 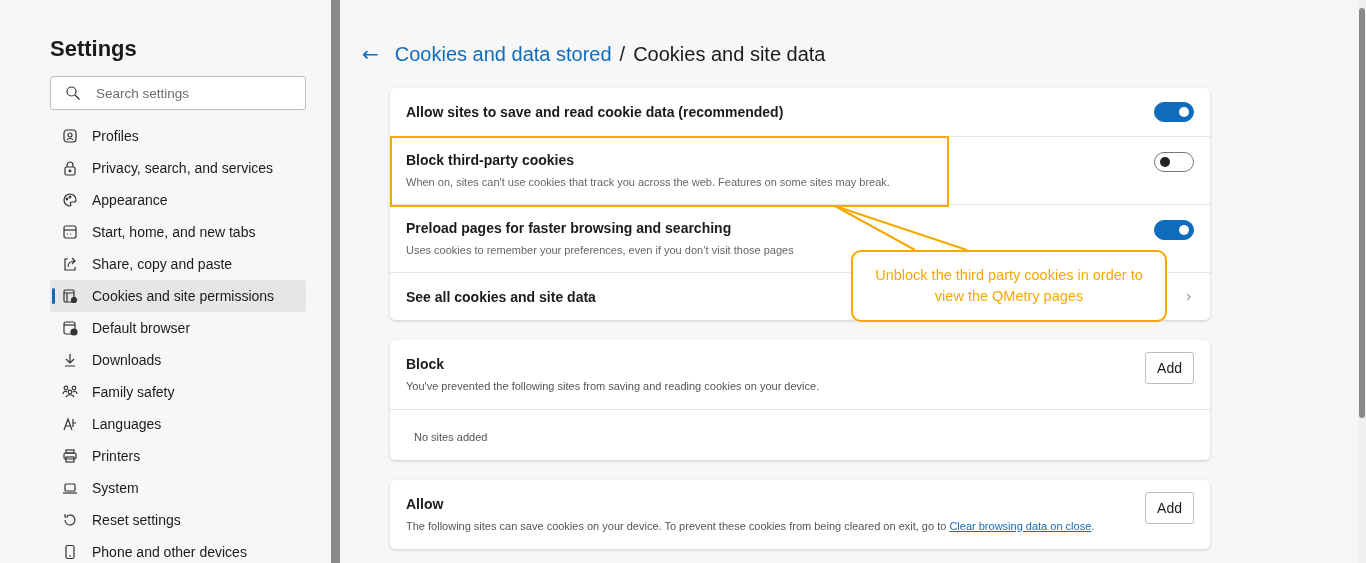 I want to click on profile-icon, so click(x=70, y=136).